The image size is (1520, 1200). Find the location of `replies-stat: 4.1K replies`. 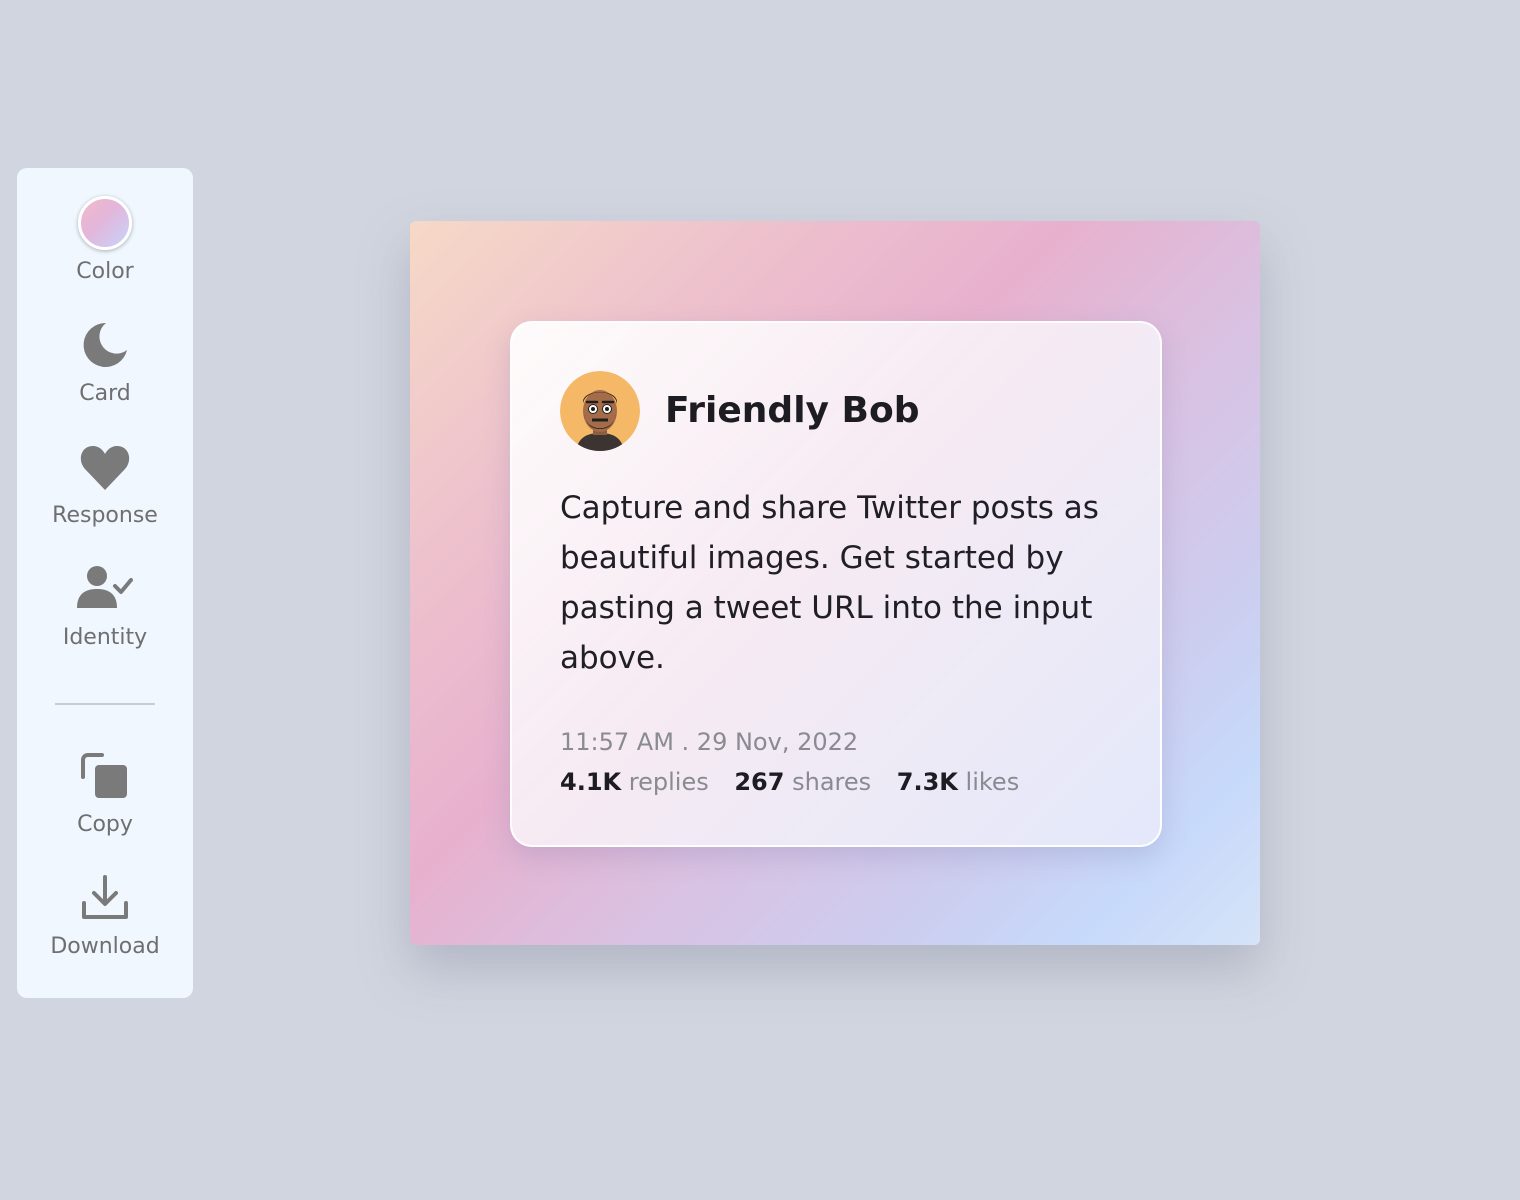

replies-stat: 4.1K replies is located at coordinates (634, 782).